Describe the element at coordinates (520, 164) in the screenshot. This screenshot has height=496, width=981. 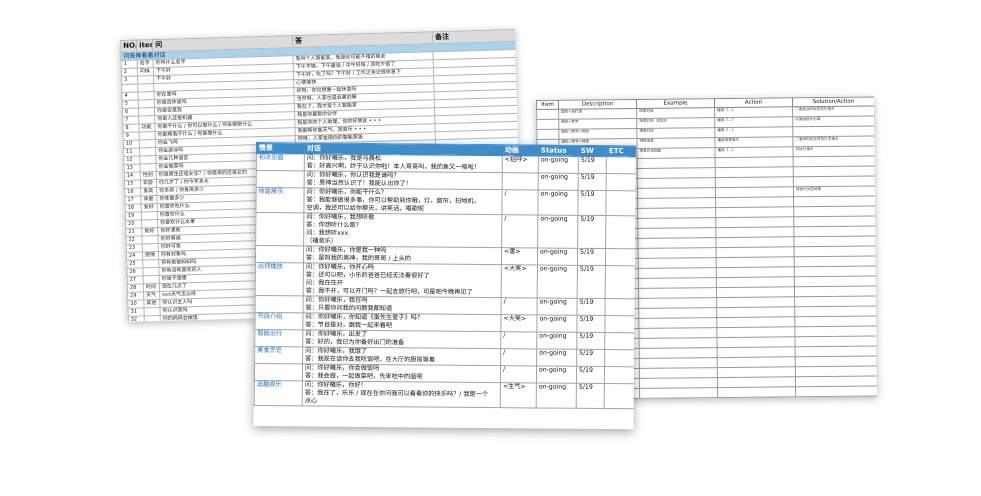
I see `animation-cell: <招呼>` at that location.